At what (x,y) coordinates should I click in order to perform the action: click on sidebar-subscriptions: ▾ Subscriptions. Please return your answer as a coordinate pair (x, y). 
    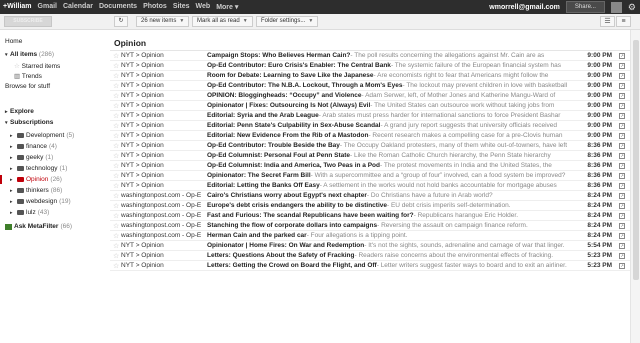
    Looking at the image, I should click on (29, 122).